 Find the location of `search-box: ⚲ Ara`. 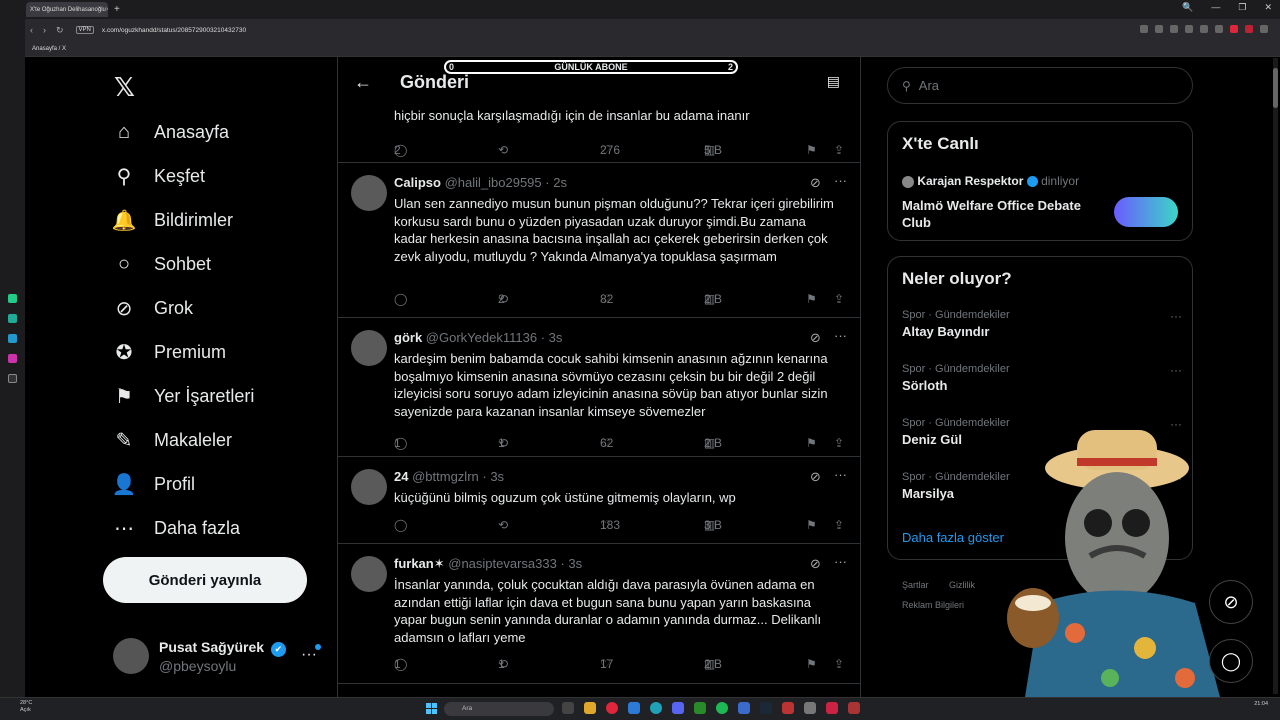

search-box: ⚲ Ara is located at coordinates (1040, 85).